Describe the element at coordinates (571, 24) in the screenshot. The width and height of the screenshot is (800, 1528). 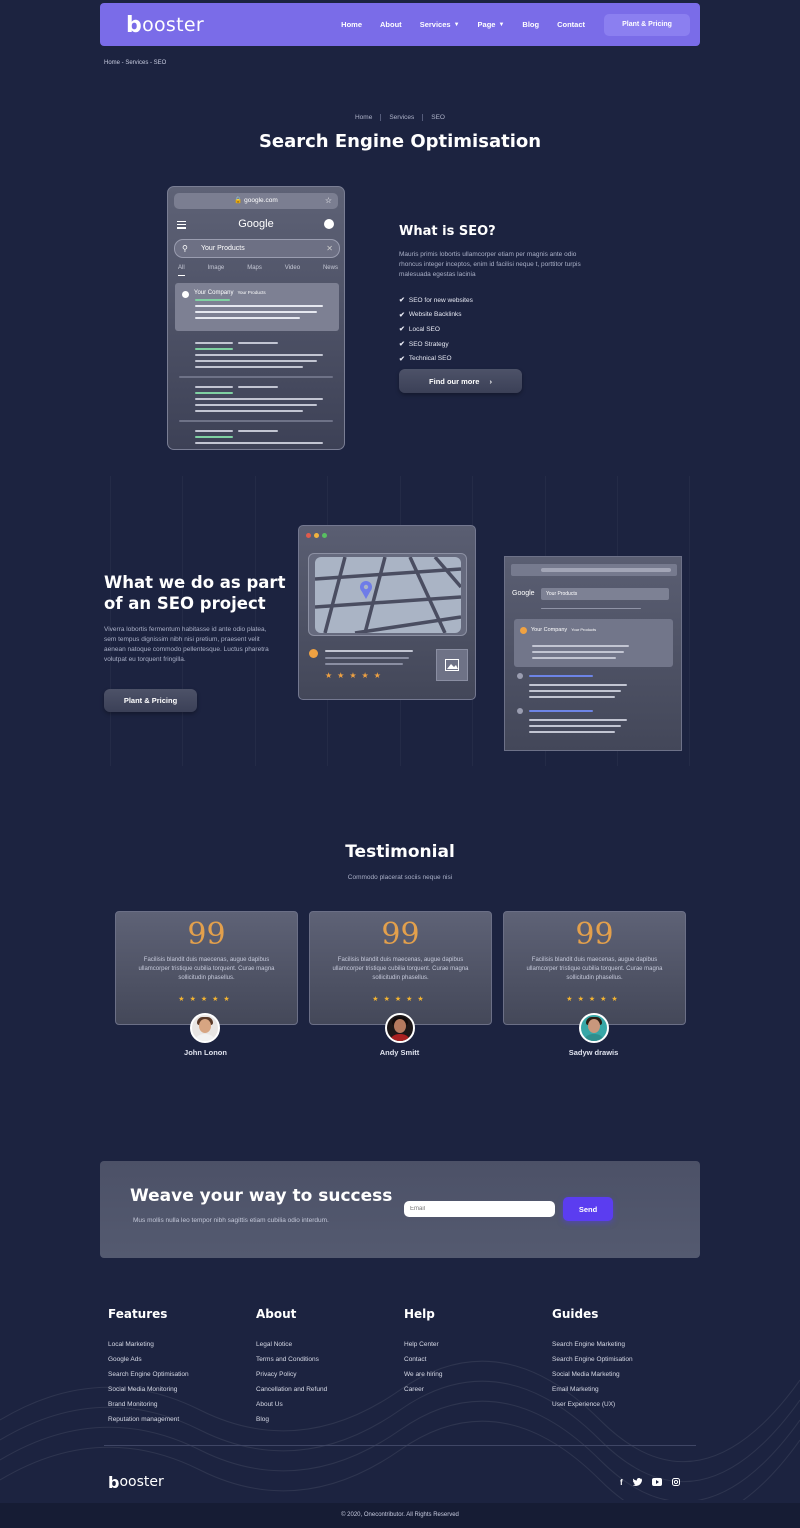
I see `nav-item-contact: Contact` at that location.